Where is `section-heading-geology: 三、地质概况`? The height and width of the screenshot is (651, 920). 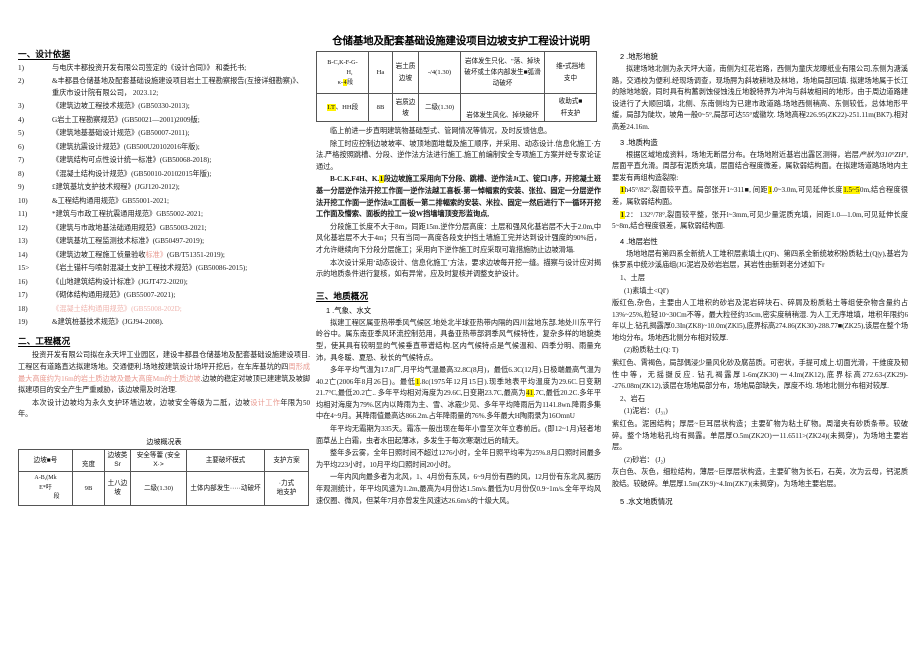 section-heading-geology: 三、地质概况 is located at coordinates (342, 295).